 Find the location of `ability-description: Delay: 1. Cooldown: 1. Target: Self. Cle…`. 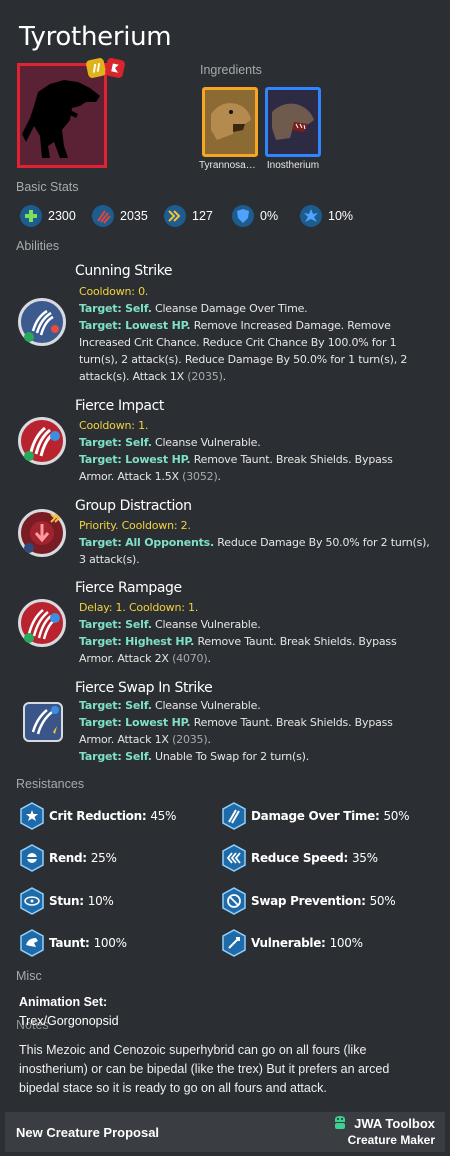

ability-description: Delay: 1. Cooldown: 1. Target: Self. Cle… is located at coordinates (255, 633).